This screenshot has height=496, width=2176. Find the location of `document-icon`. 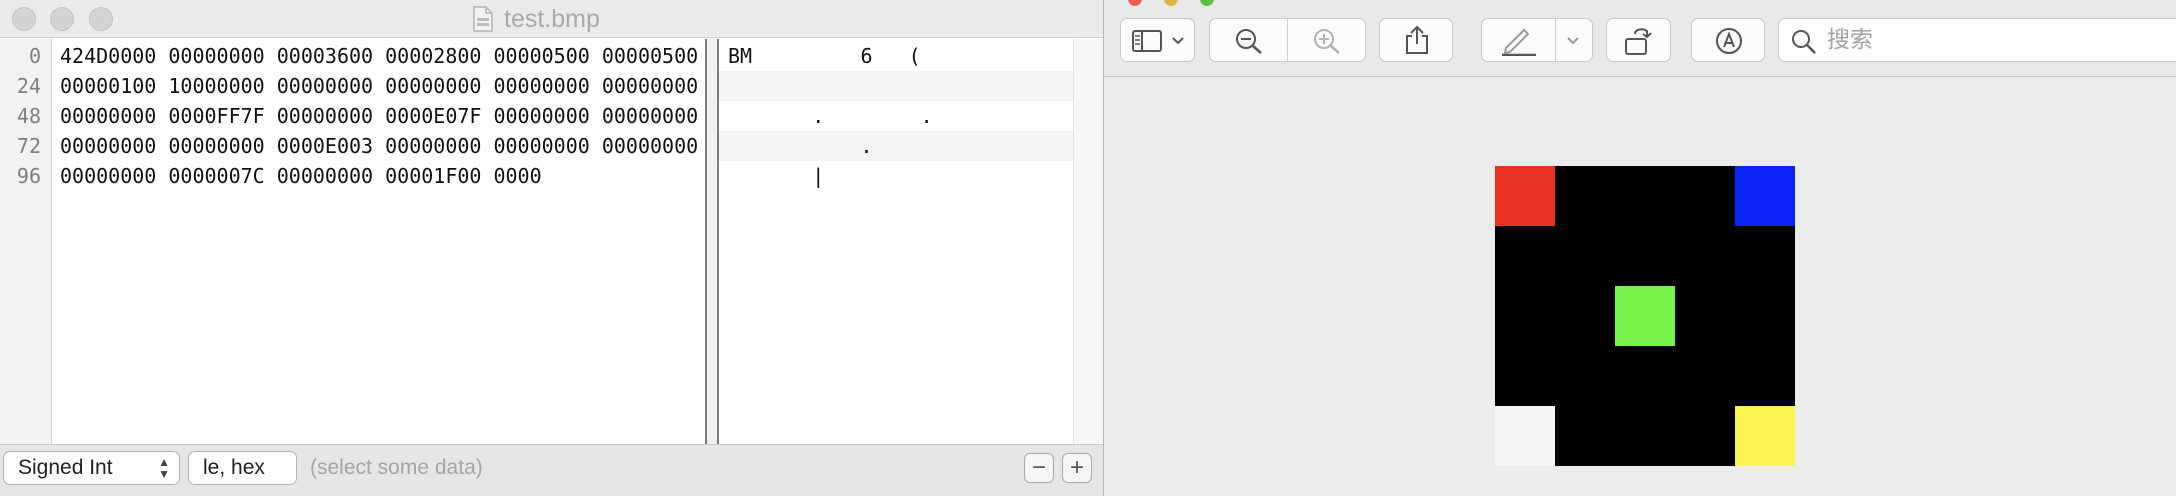

document-icon is located at coordinates (483, 19).